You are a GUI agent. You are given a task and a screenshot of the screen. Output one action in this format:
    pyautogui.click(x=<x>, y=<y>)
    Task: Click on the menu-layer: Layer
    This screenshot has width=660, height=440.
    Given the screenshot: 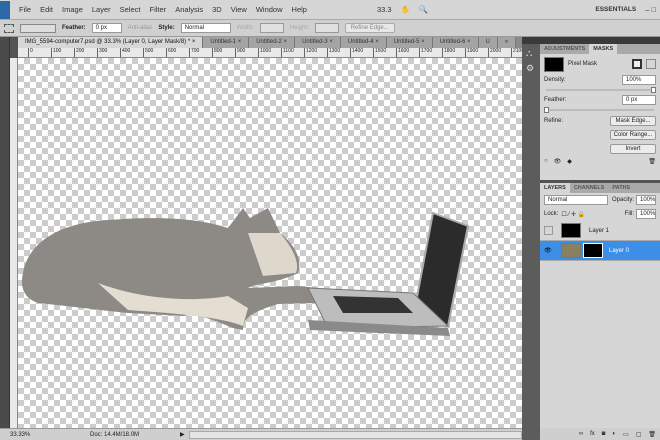 What is the action you would take?
    pyautogui.click(x=101, y=9)
    